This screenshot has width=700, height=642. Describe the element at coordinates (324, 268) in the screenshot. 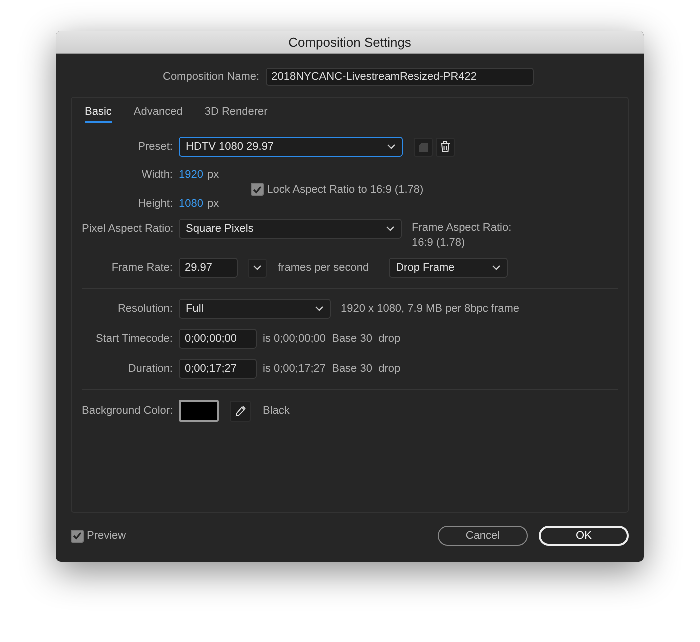

I see `unit-label: frames per second` at that location.